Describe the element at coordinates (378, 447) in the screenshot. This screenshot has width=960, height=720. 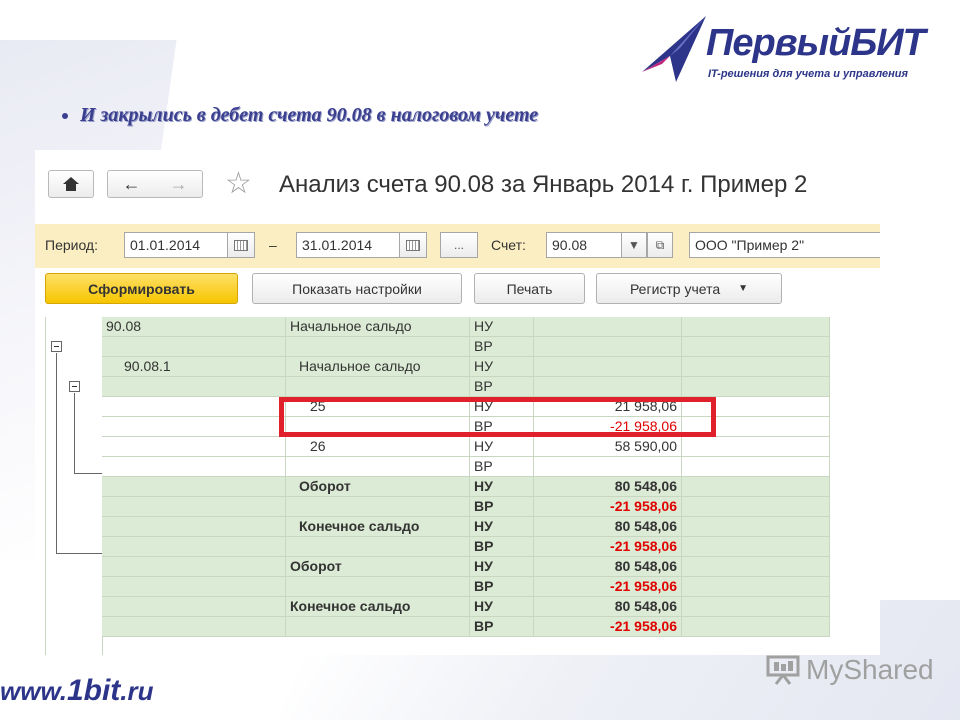
I see `report-cell-label: 26` at that location.